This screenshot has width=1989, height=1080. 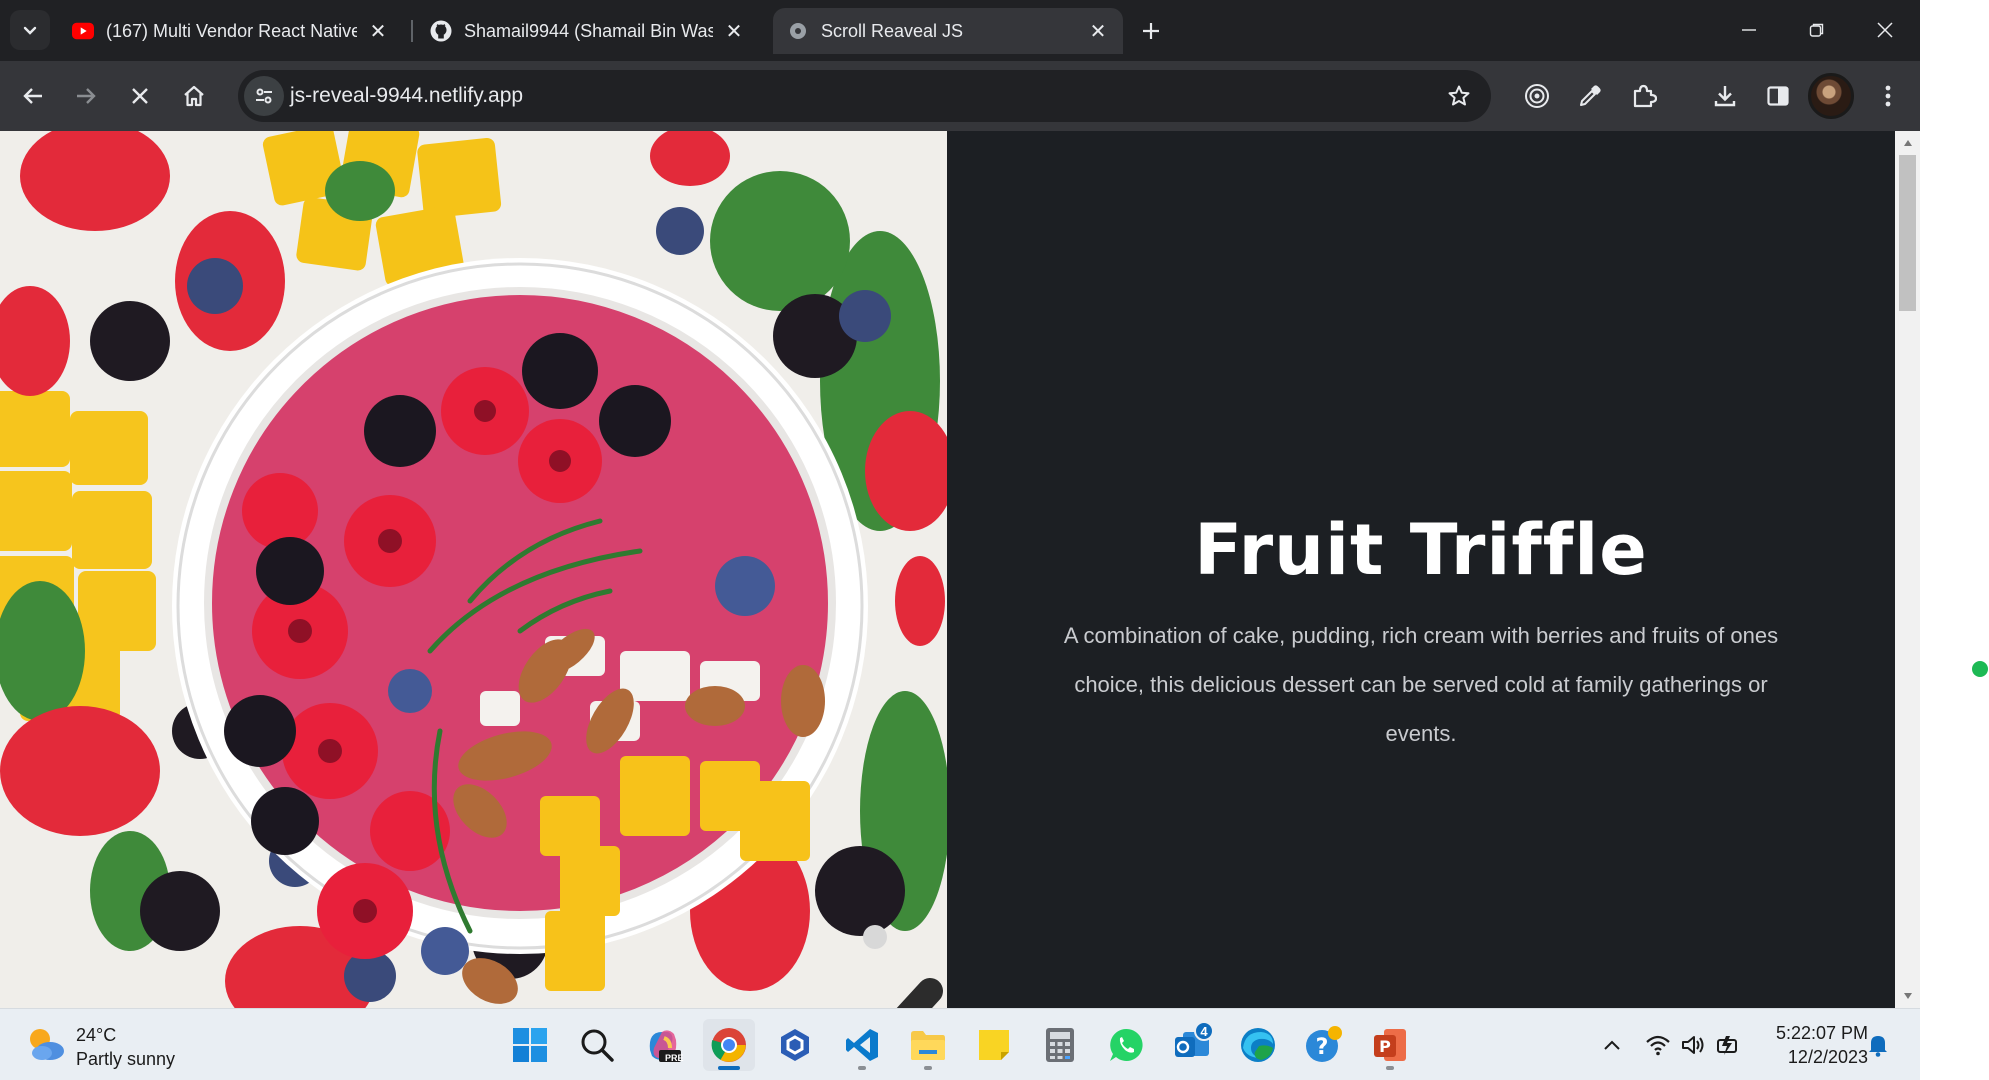 I want to click on downloads-button, so click(x=1725, y=96).